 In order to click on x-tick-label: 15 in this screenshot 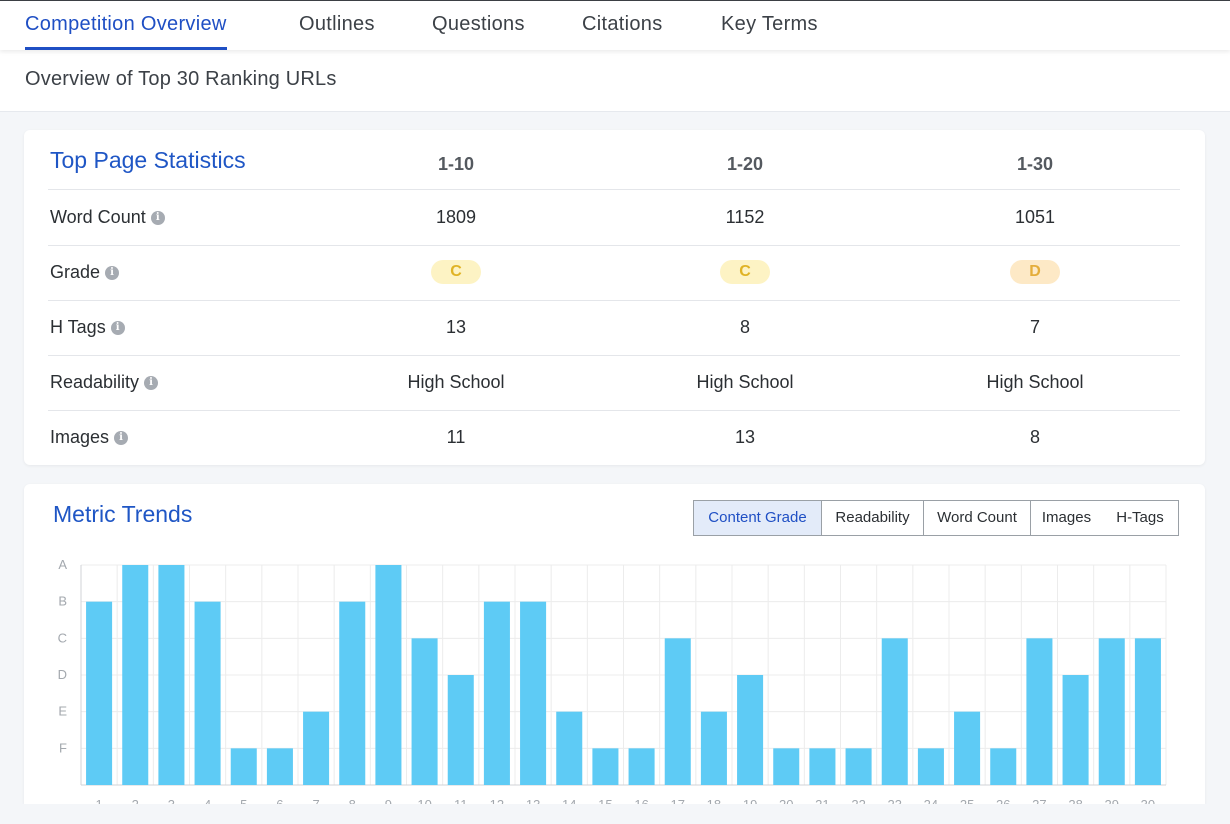, I will do `click(605, 800)`.